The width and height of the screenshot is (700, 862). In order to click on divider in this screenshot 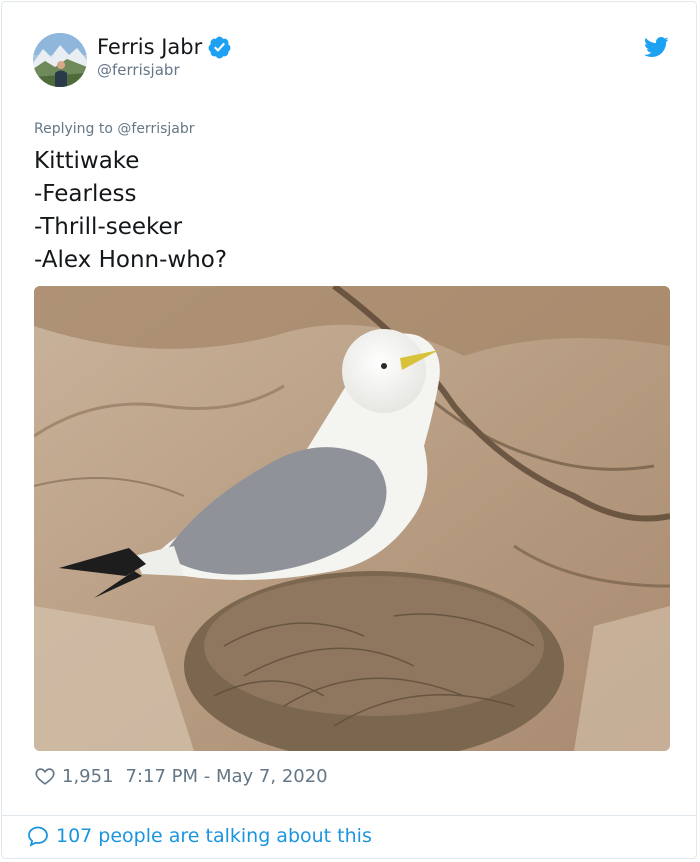, I will do `click(349, 815)`.